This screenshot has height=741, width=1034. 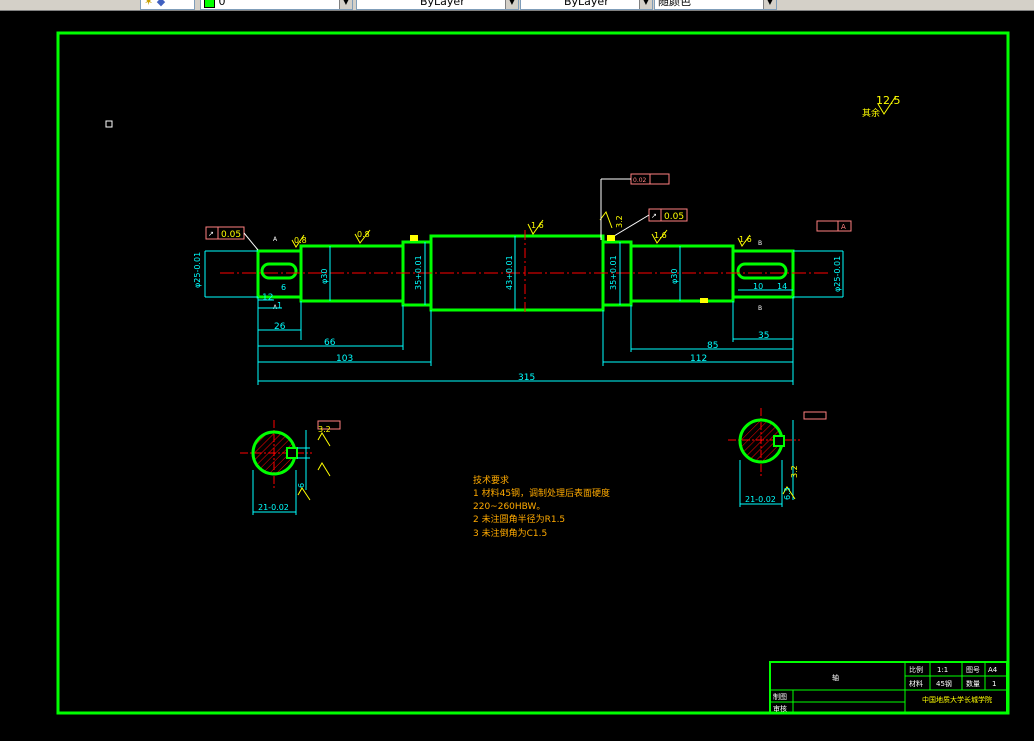 I want to click on diameter-right-end: φ25-0.01, so click(x=837, y=274).